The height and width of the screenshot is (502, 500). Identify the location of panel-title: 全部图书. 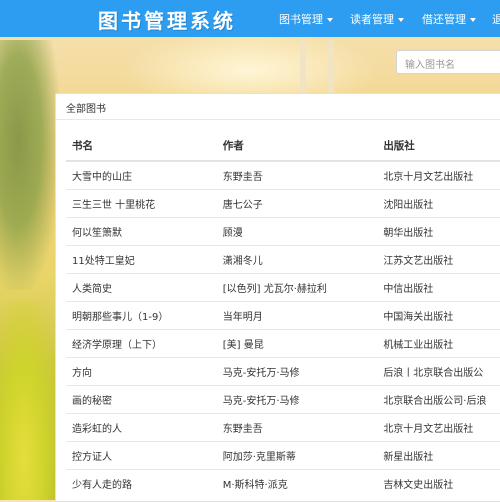
(278, 107).